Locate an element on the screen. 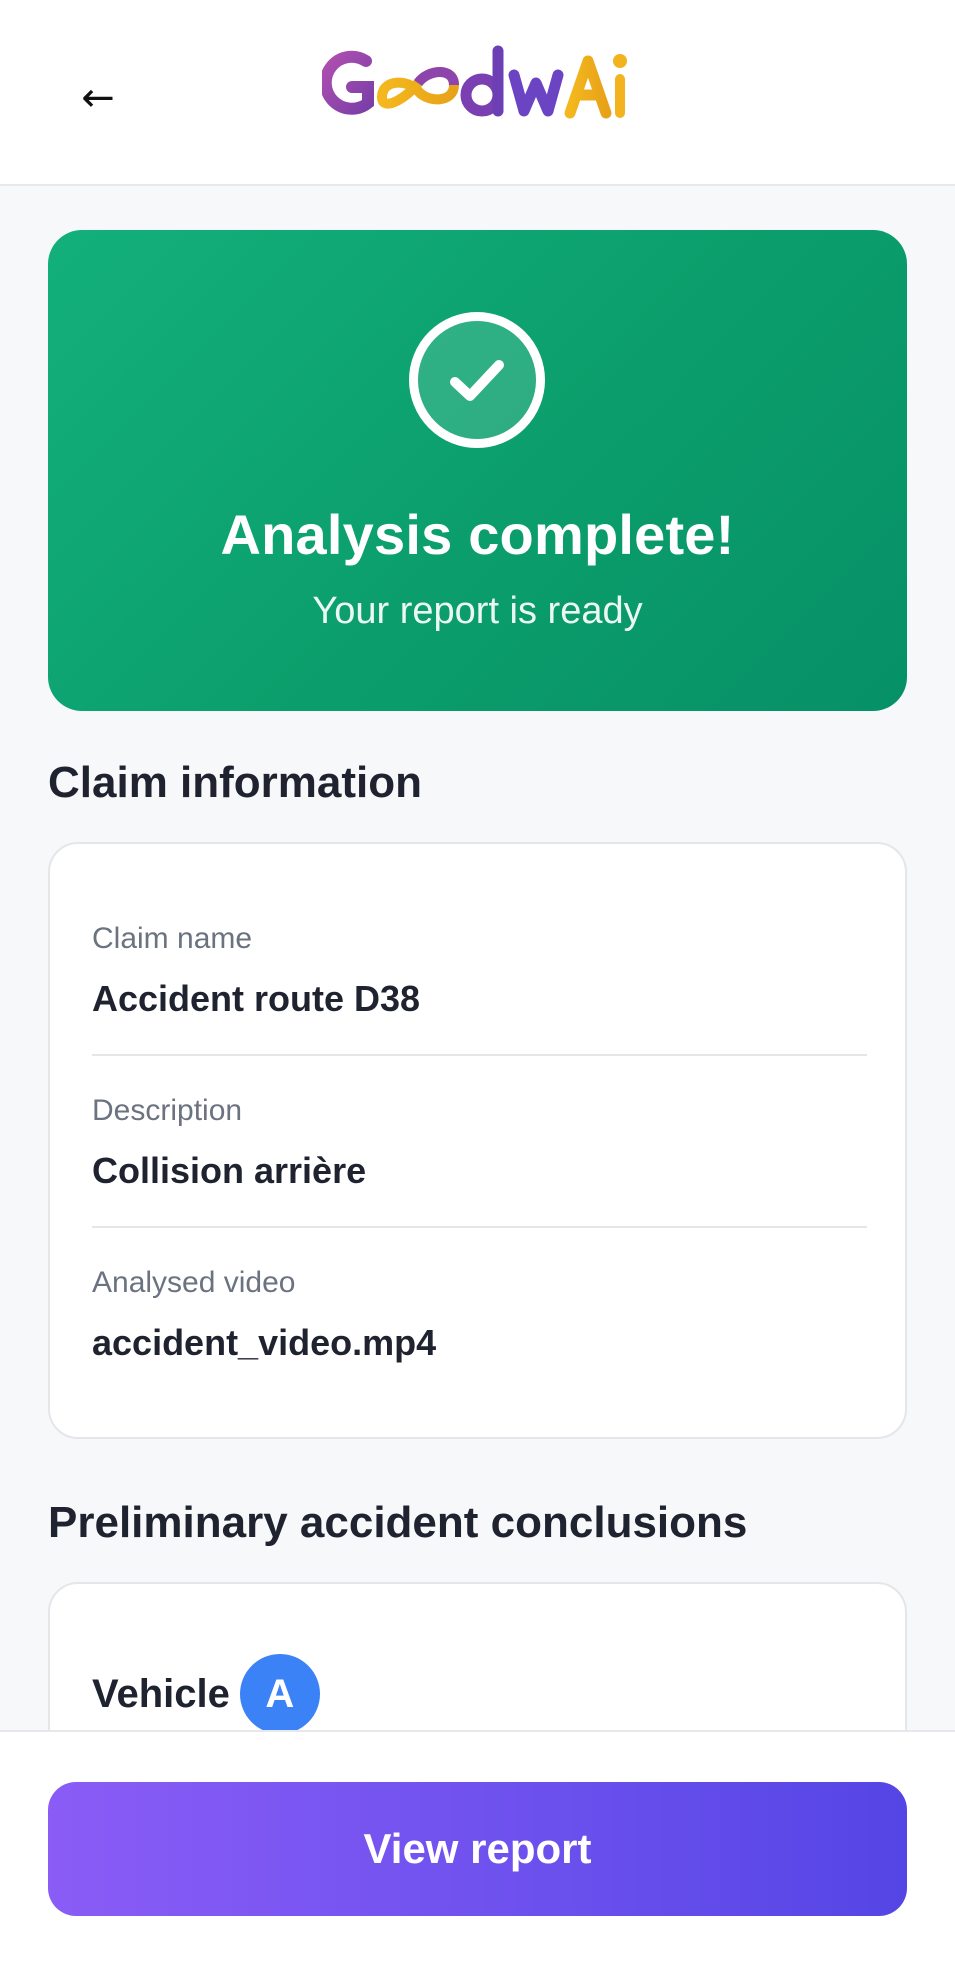 The width and height of the screenshot is (955, 1962). claim-name-field: Claim name Accident route D38 is located at coordinates (479, 971).